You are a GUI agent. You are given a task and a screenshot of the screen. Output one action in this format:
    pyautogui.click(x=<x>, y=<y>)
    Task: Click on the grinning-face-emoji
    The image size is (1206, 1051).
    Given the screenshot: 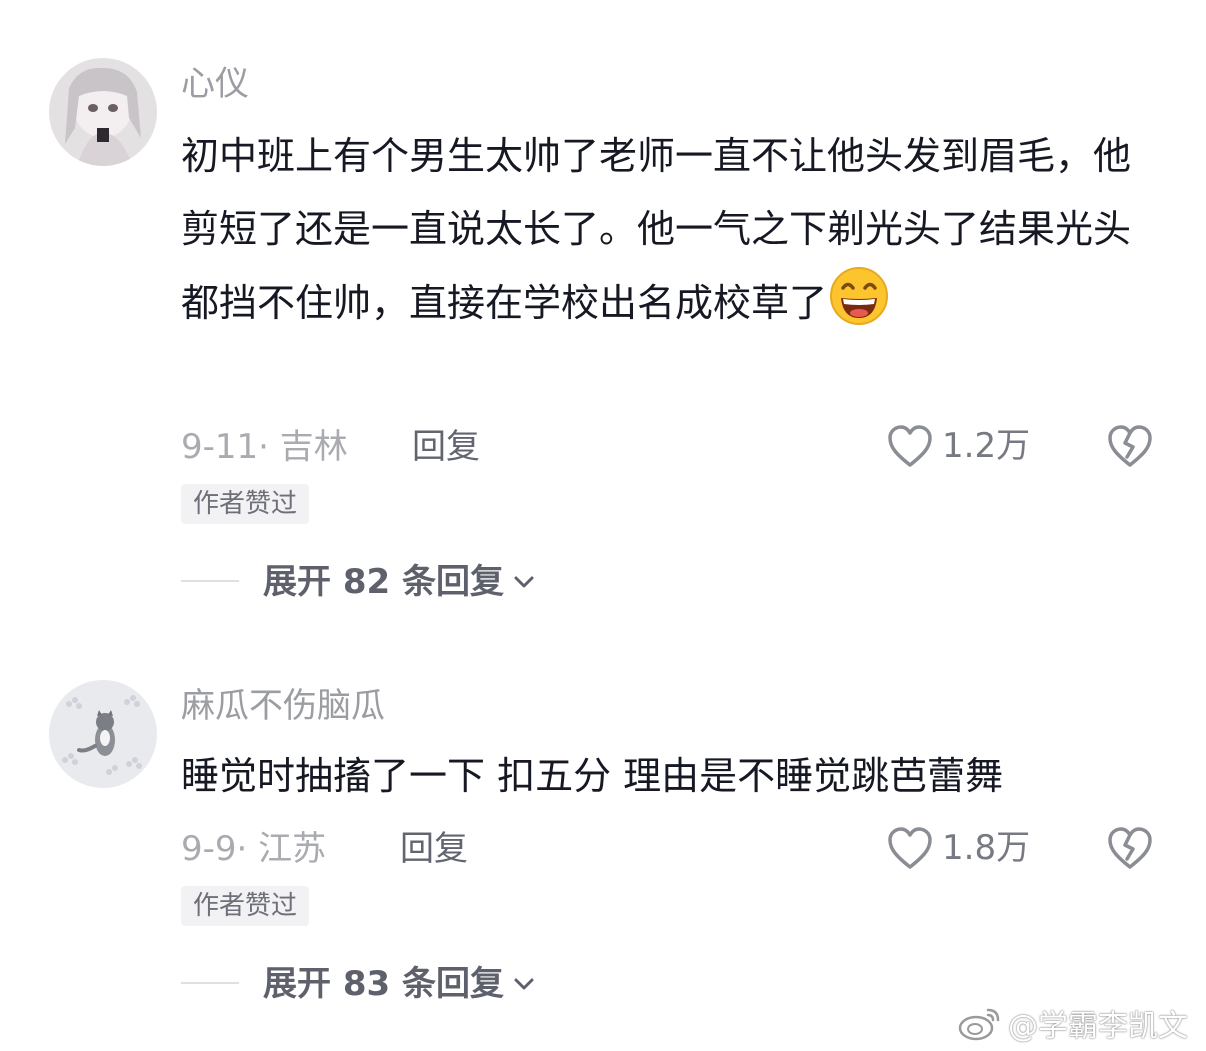 What is the action you would take?
    pyautogui.click(x=859, y=296)
    